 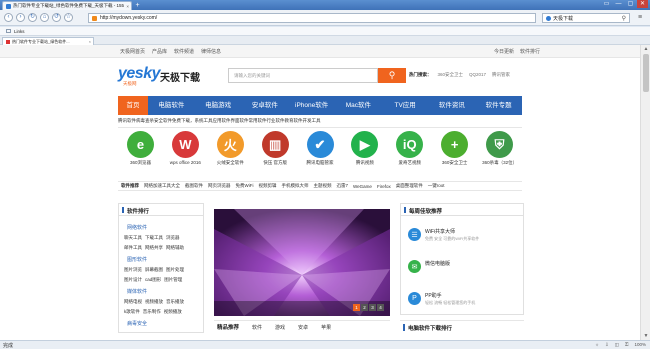 I want to click on nav-item: 安卓软件, so click(x=265, y=105).